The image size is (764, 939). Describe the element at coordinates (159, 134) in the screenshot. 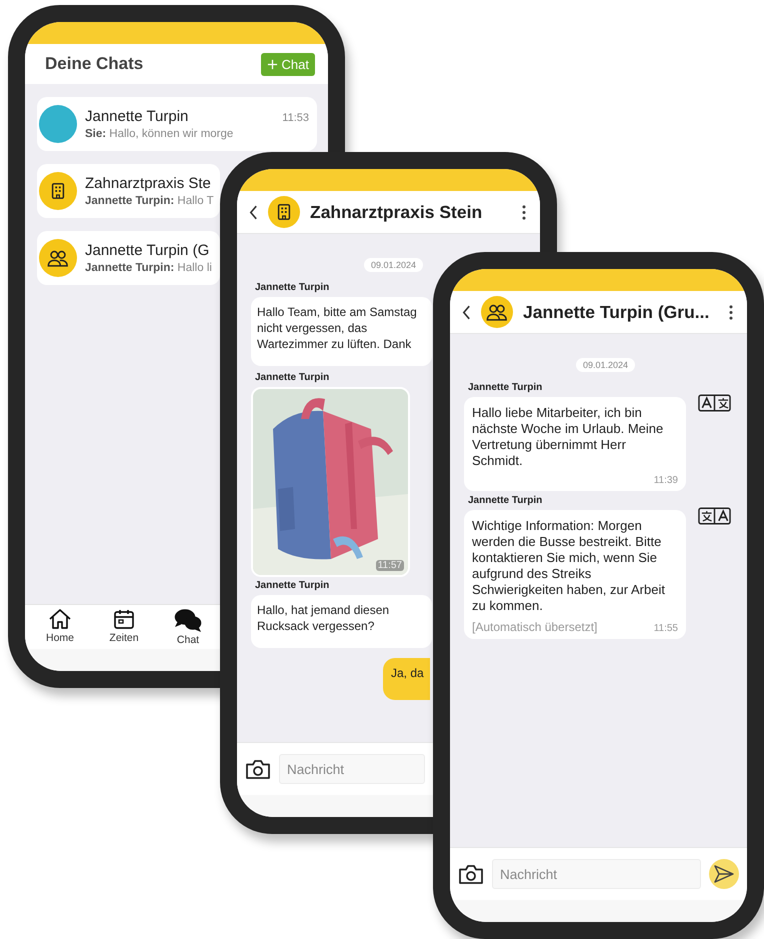

I see `chat-preview: Sie: Hallo, können wir morge` at that location.